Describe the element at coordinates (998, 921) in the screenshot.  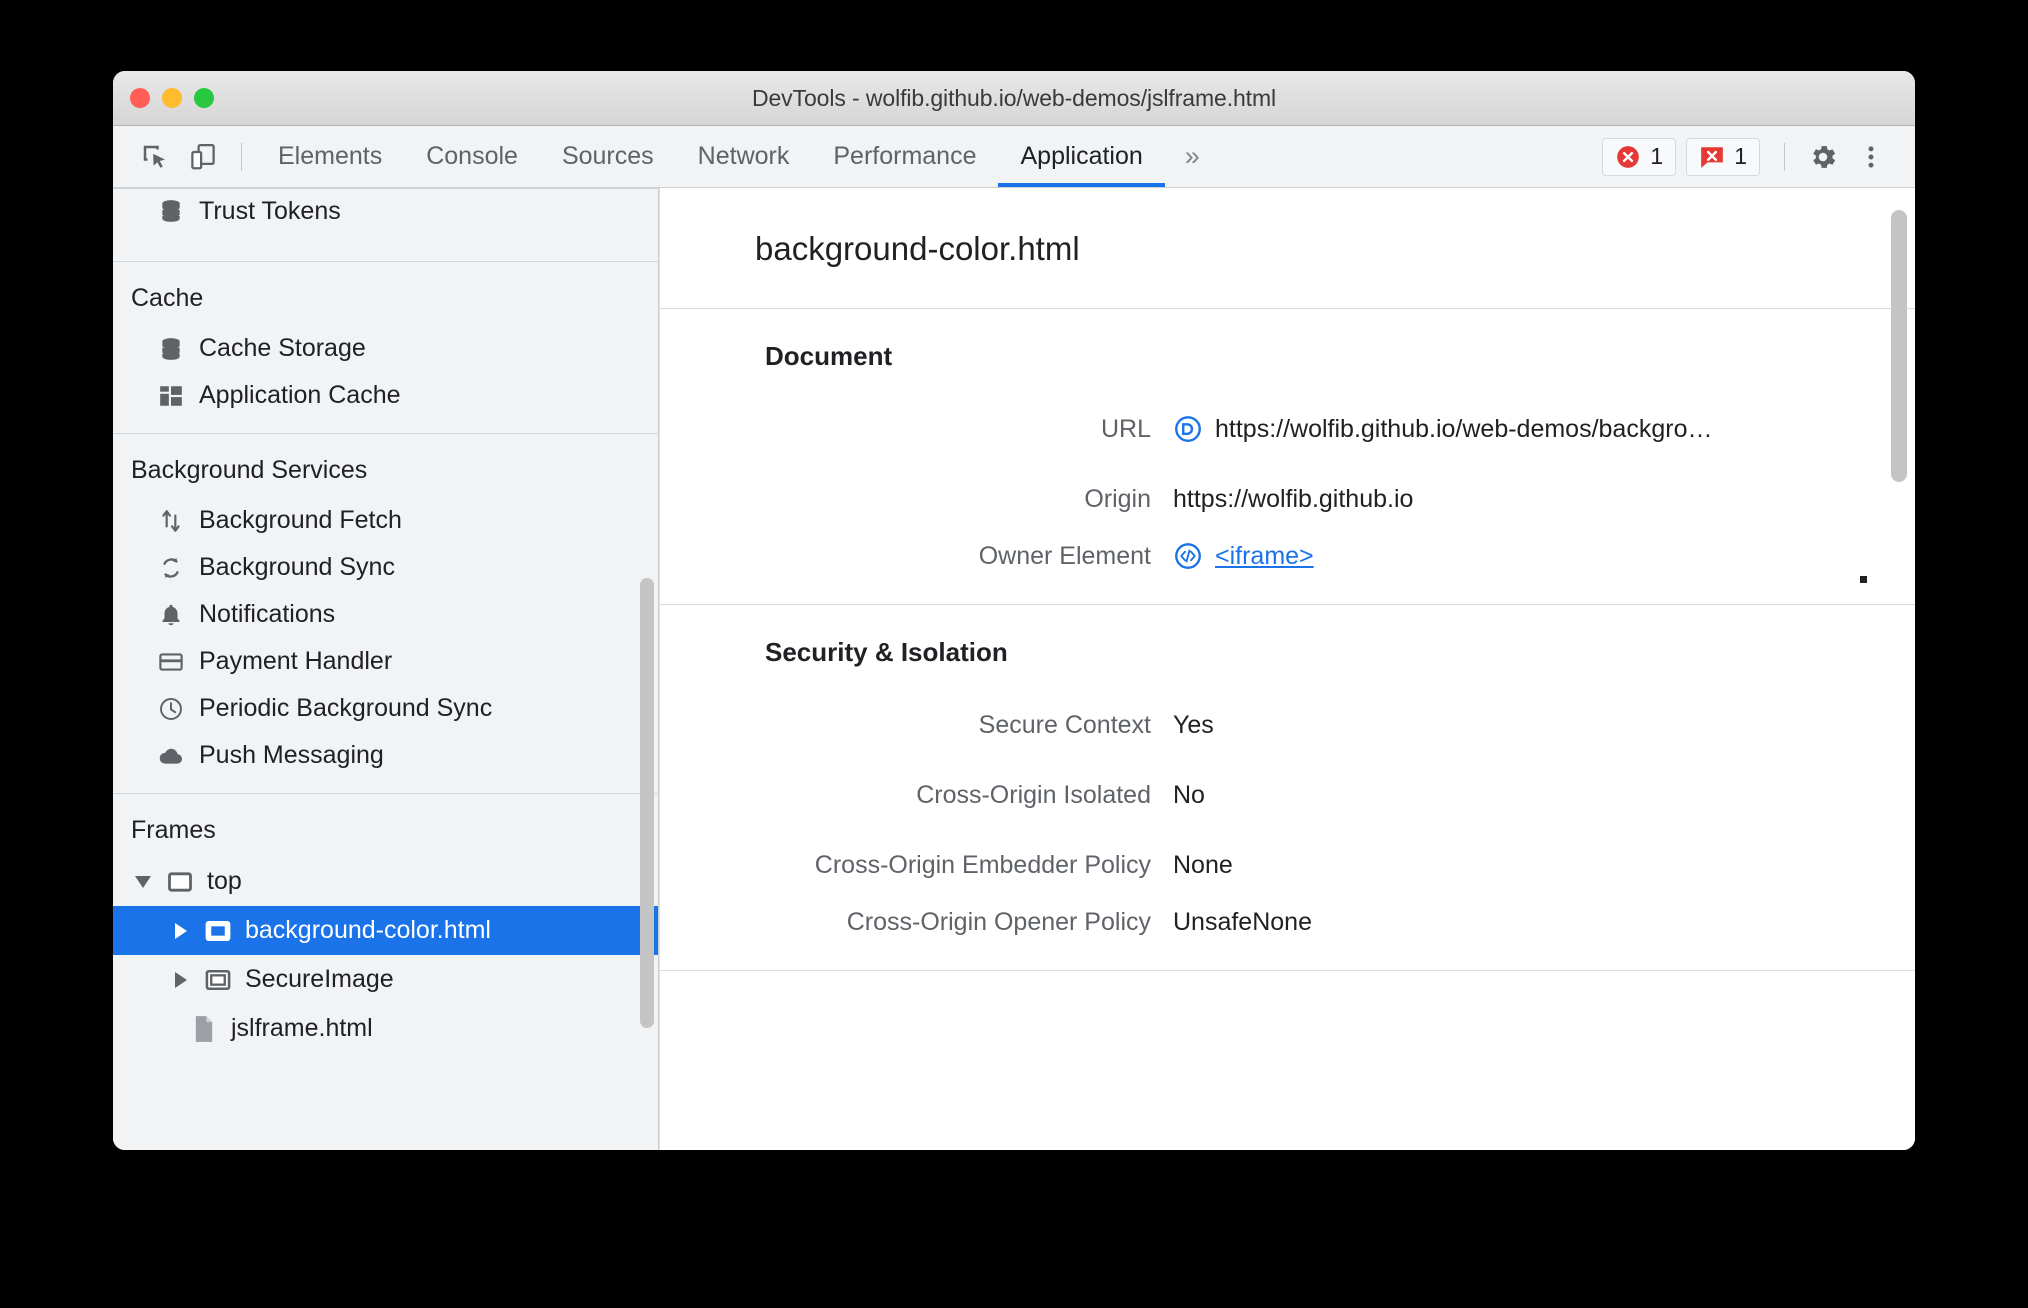
I see `field-label: Cross-Origin Opener Policy` at that location.